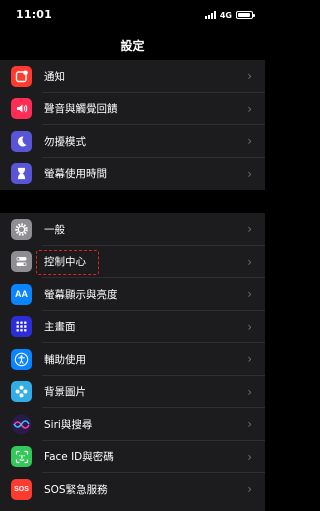 This screenshot has width=320, height=511. I want to click on row-label: 聲音與觸覺回饋, so click(81, 109).